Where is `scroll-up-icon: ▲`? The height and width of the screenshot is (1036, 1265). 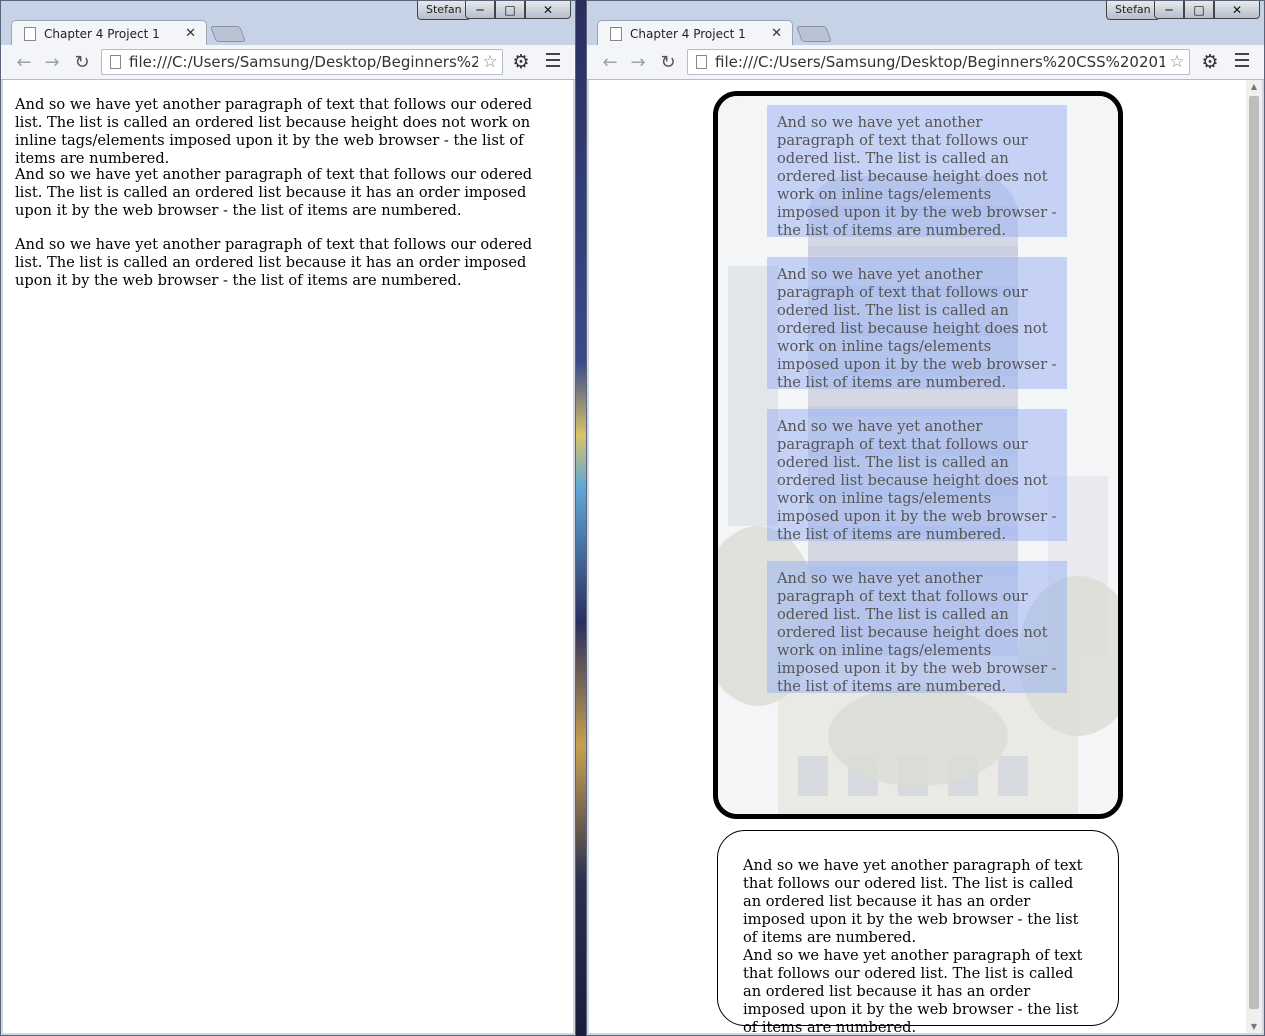
scroll-up-icon: ▲ is located at coordinates (1254, 86).